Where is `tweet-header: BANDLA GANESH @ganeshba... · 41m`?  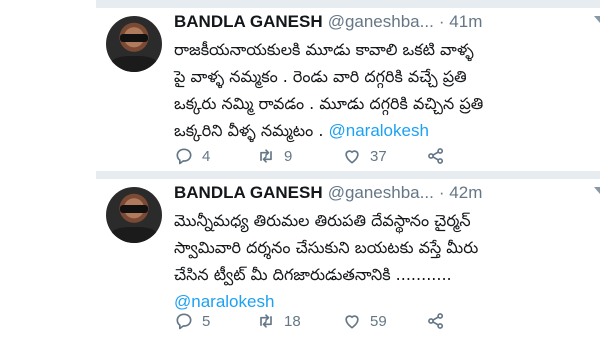
tweet-header: BANDLA GANESH @ganeshba... · 41m is located at coordinates (384, 23).